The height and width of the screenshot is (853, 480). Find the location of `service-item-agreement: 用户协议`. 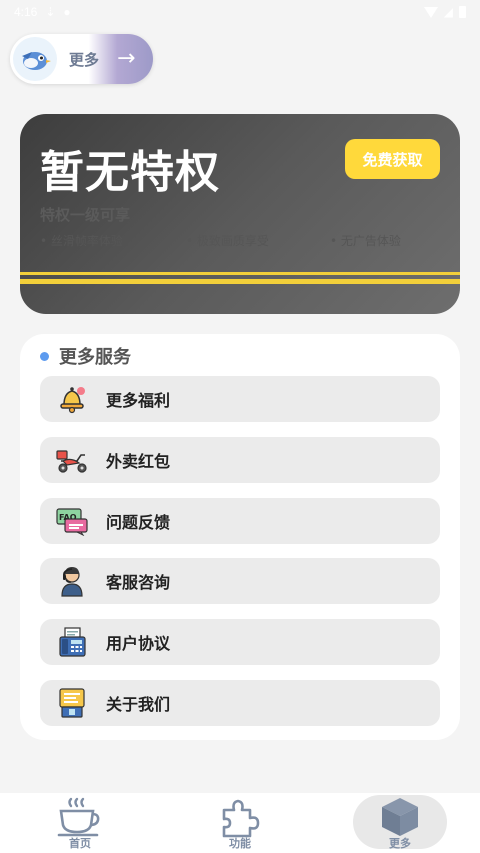

service-item-agreement: 用户协议 is located at coordinates (240, 642).